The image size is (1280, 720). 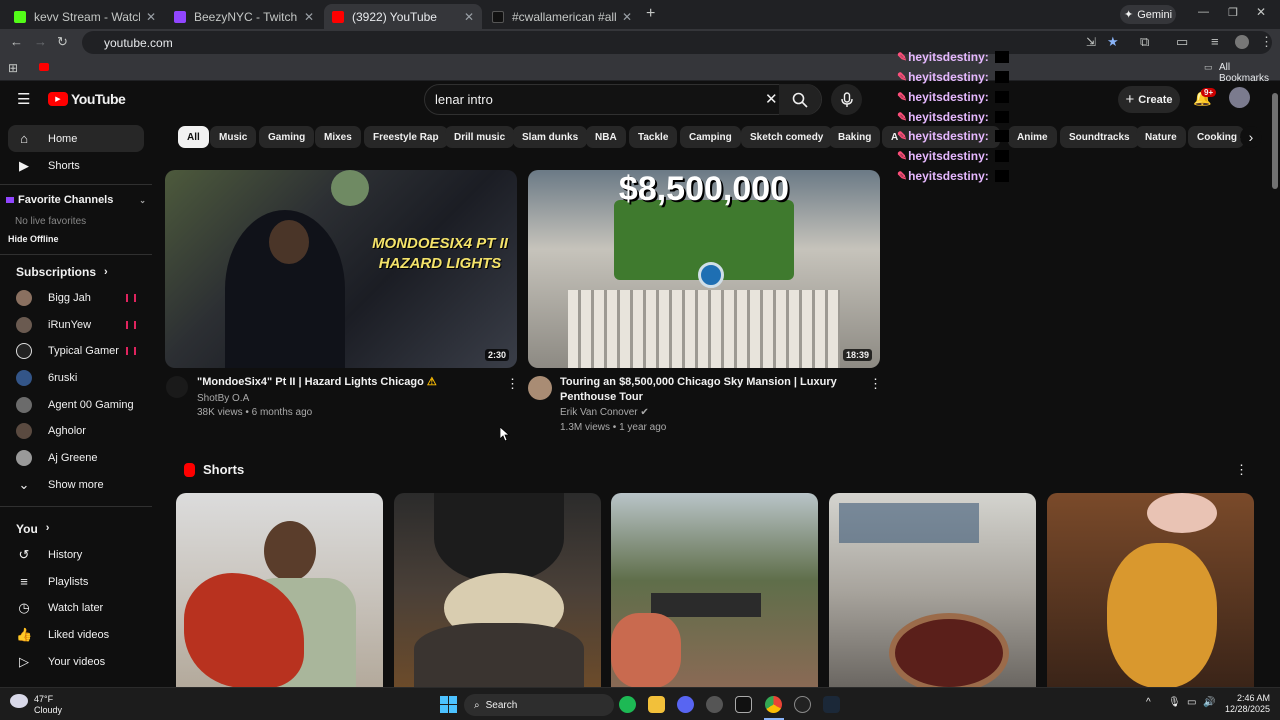 I want to click on chip-gaming: Gaming, so click(x=287, y=137).